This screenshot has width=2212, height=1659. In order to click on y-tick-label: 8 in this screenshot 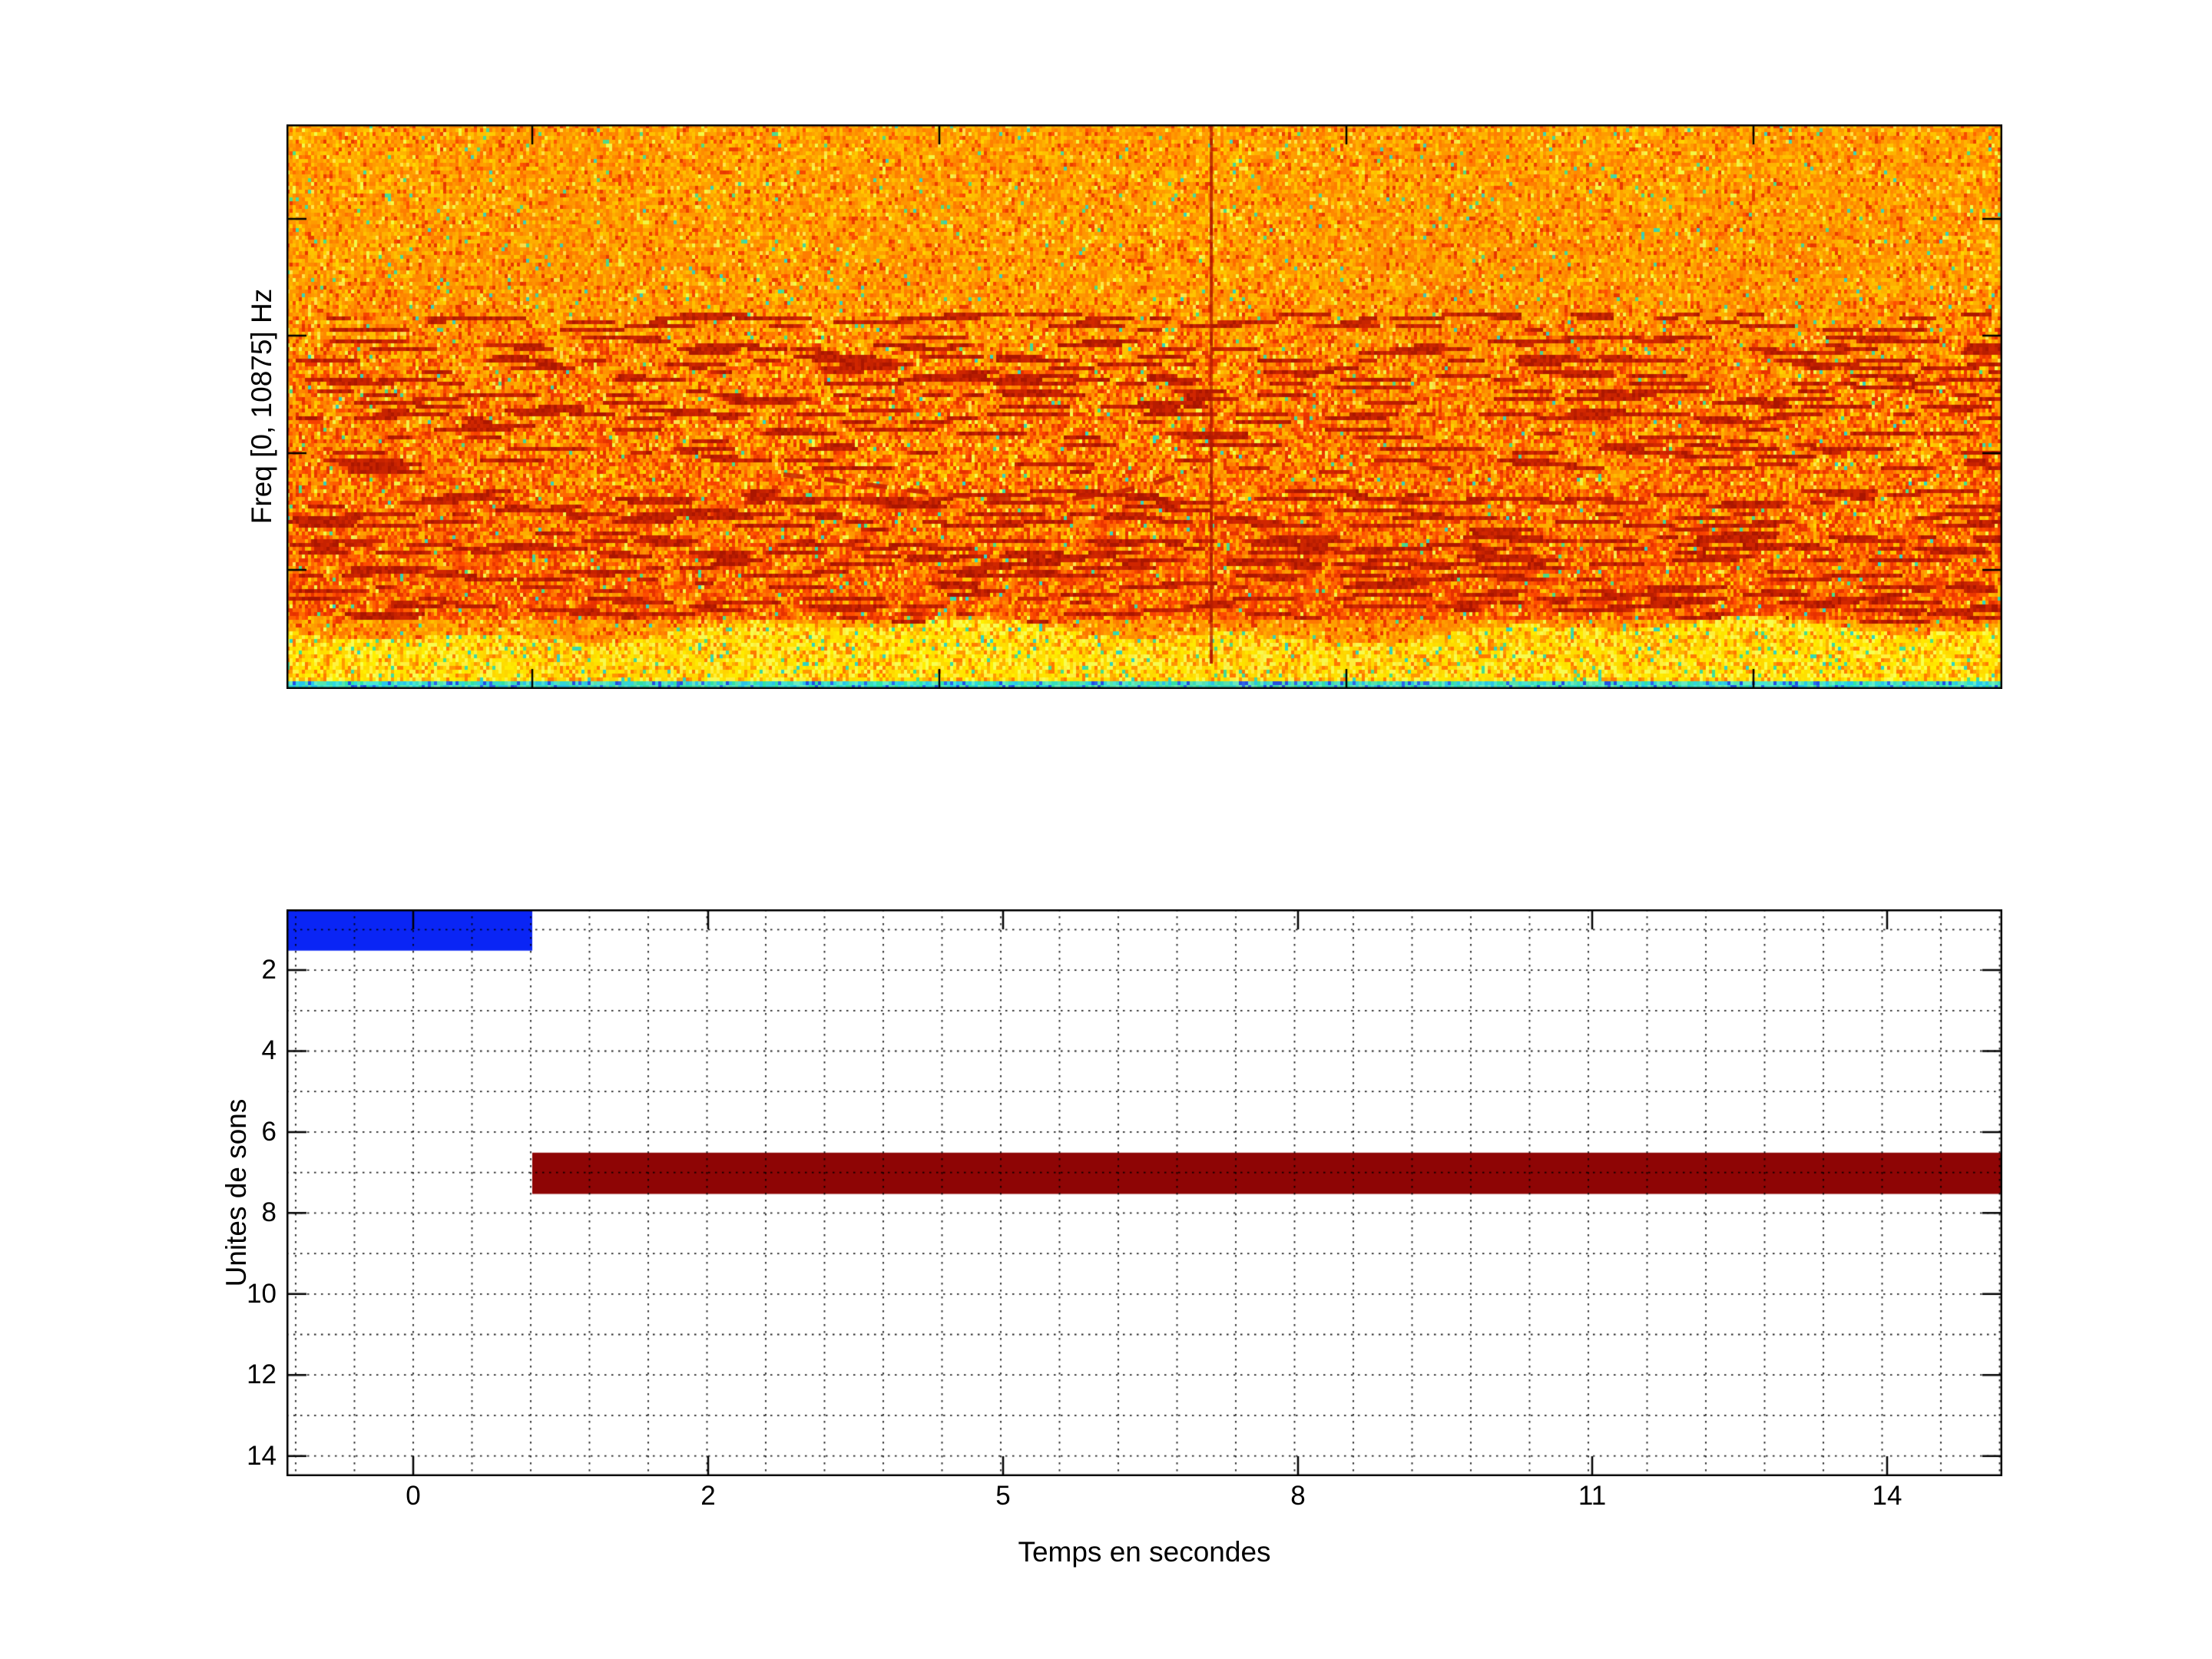, I will do `click(269, 1212)`.